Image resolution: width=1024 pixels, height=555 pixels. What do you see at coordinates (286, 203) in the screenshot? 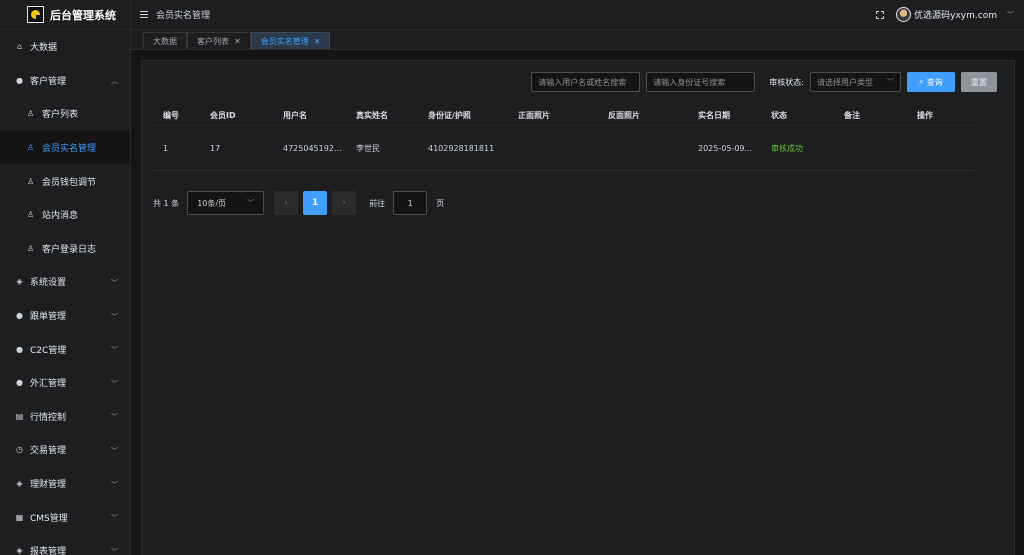
I see `prev-page-button: ‹` at bounding box center [286, 203].